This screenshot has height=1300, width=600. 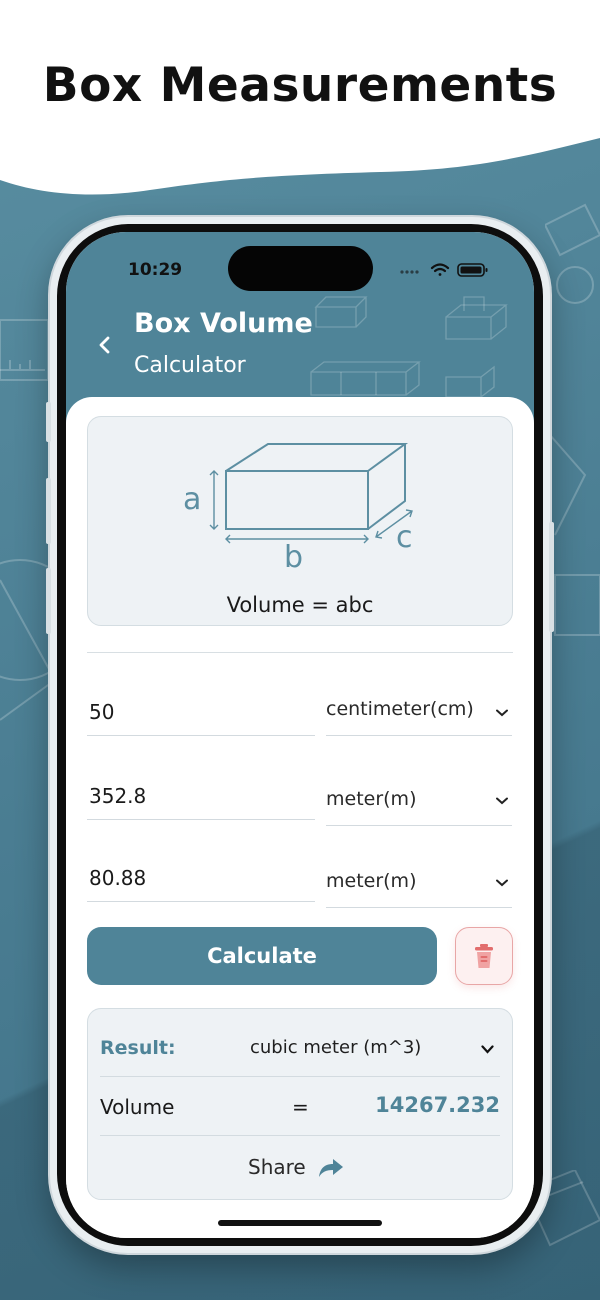 I want to click on height-input-value: 80.88, so click(x=118, y=878).